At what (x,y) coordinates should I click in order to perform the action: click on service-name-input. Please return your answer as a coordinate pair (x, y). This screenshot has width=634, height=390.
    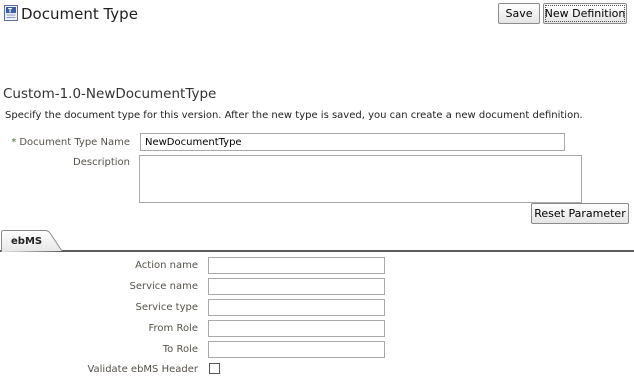
    Looking at the image, I should click on (296, 286).